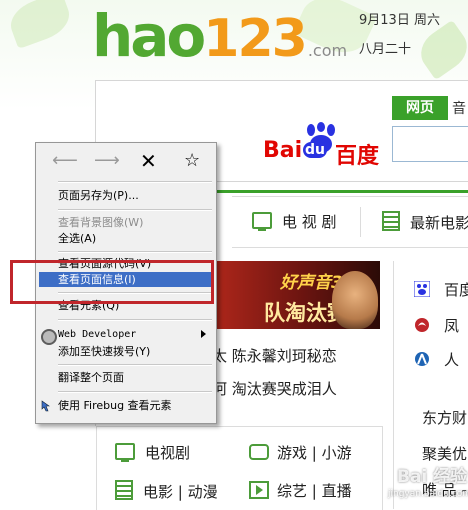  I want to click on bottom-link-movie: 电影 | 动漫, so click(166, 491).